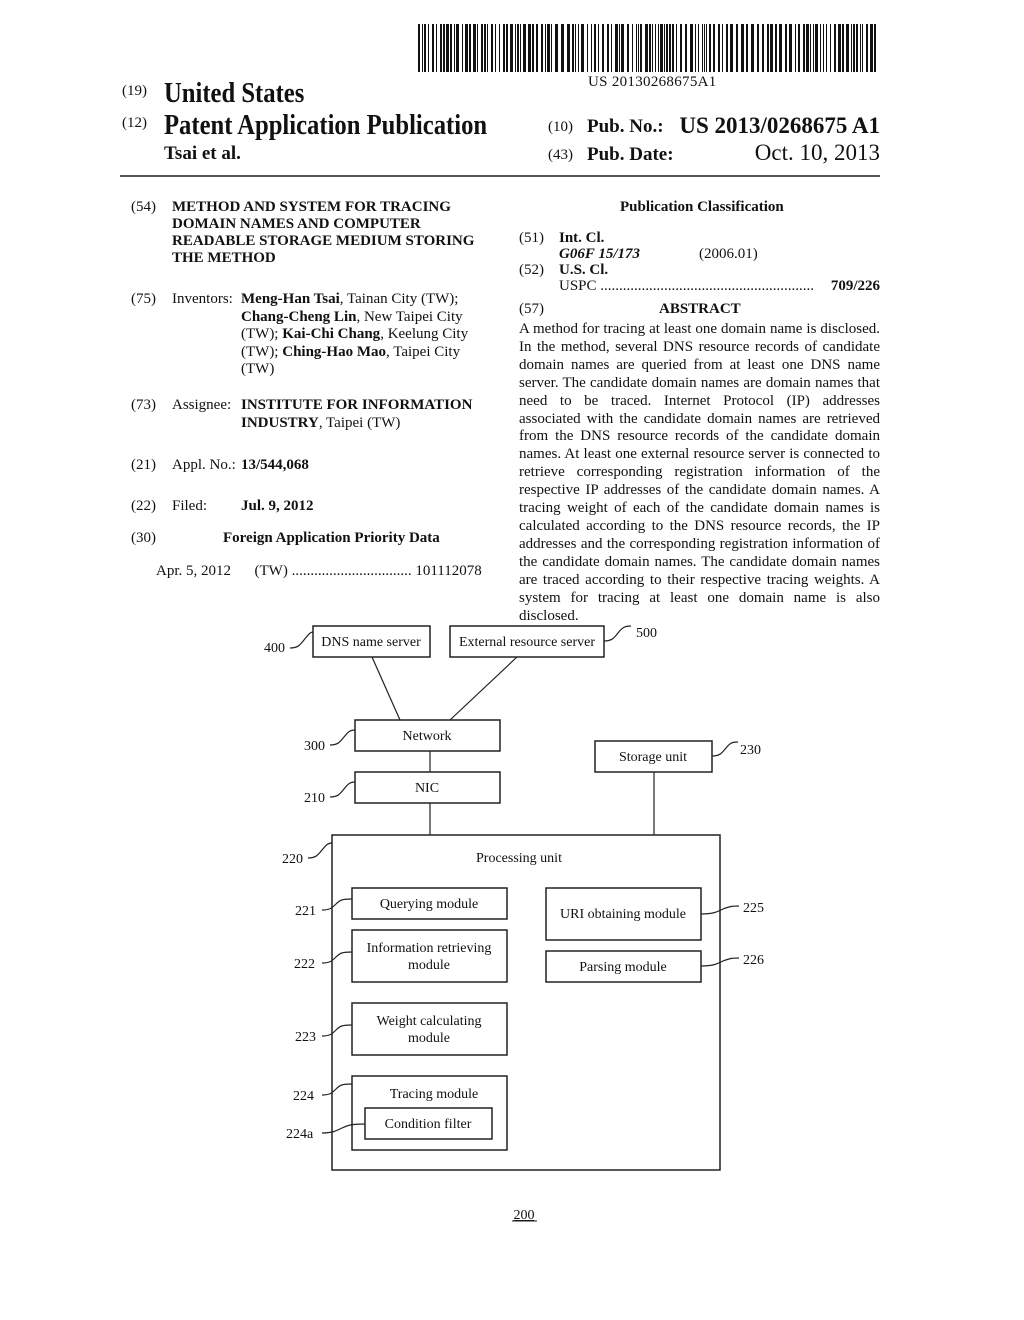 The image size is (1024, 1320). Describe the element at coordinates (753, 908) in the screenshot. I see `ref-225: 225` at that location.